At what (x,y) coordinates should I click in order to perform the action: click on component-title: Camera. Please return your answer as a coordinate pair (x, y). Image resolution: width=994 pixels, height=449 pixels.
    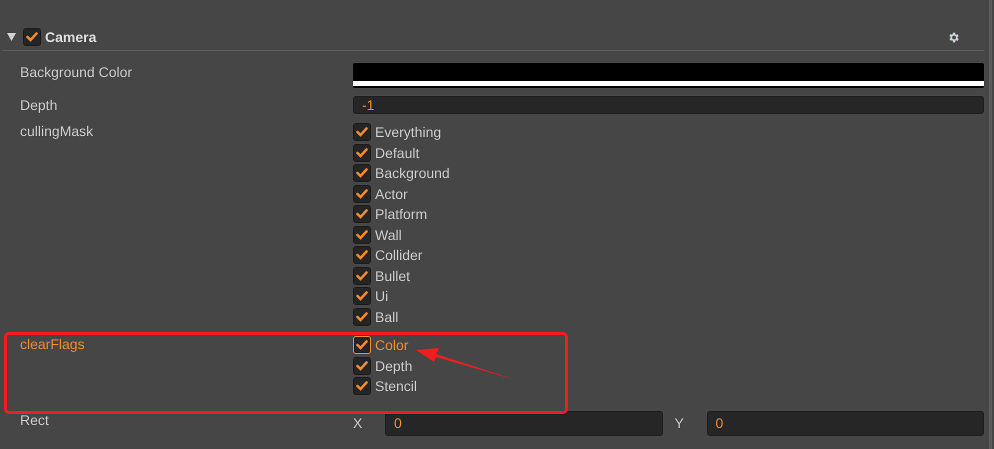
    Looking at the image, I should click on (71, 37).